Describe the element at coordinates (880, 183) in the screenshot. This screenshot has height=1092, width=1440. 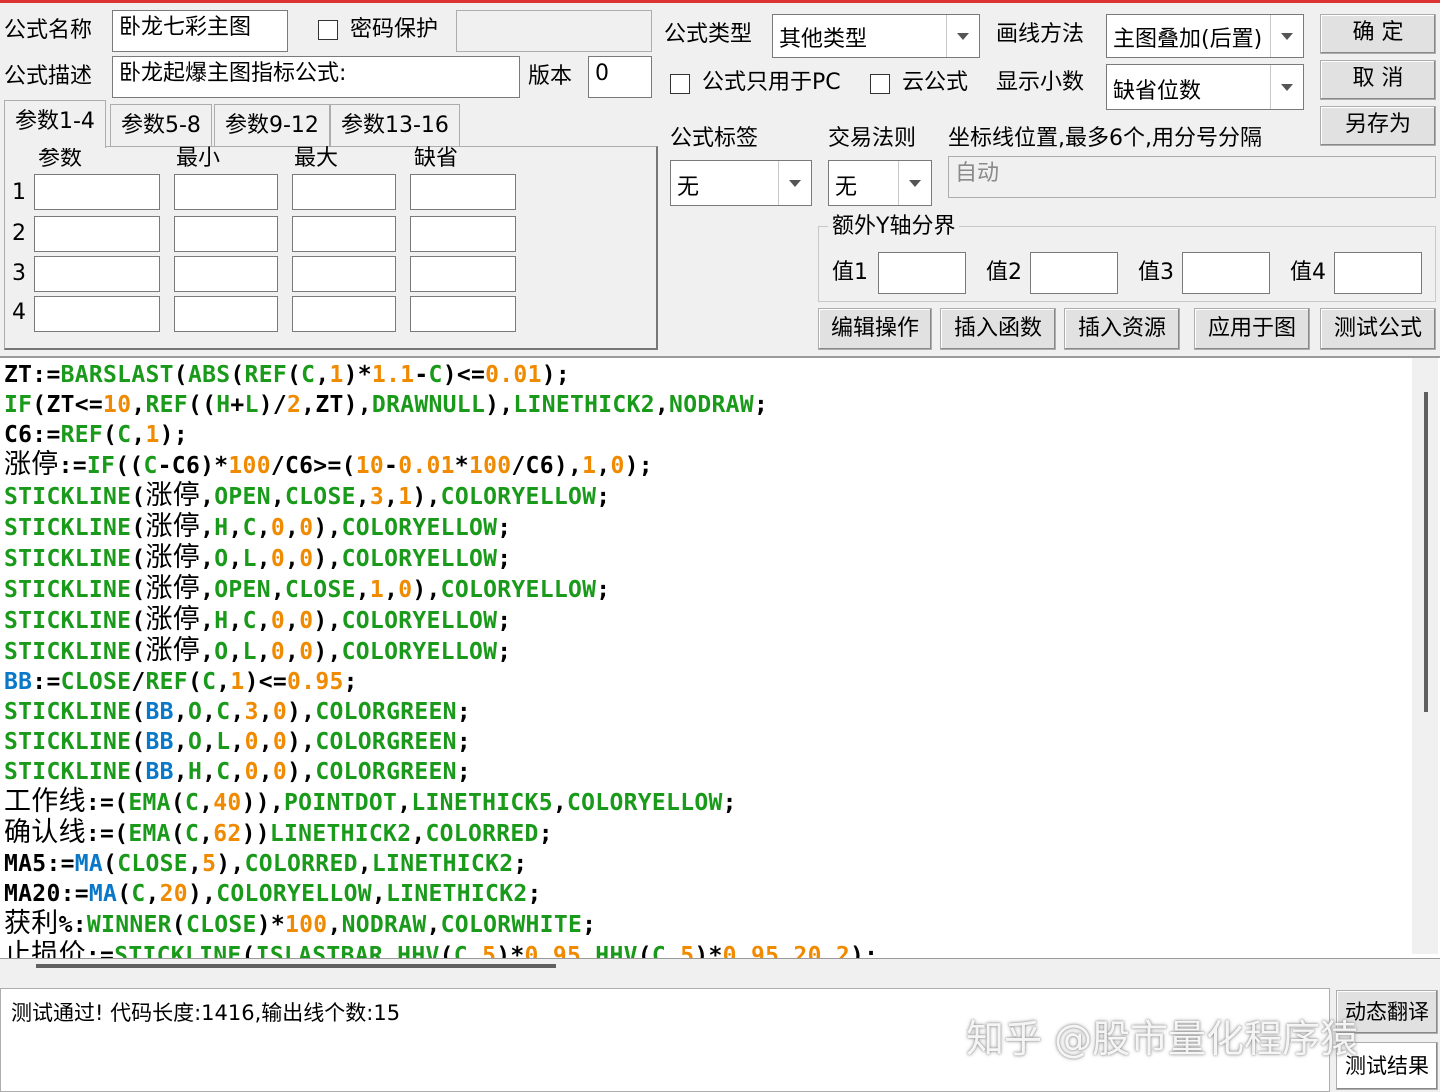
I see `trade-rule-select: 无` at that location.